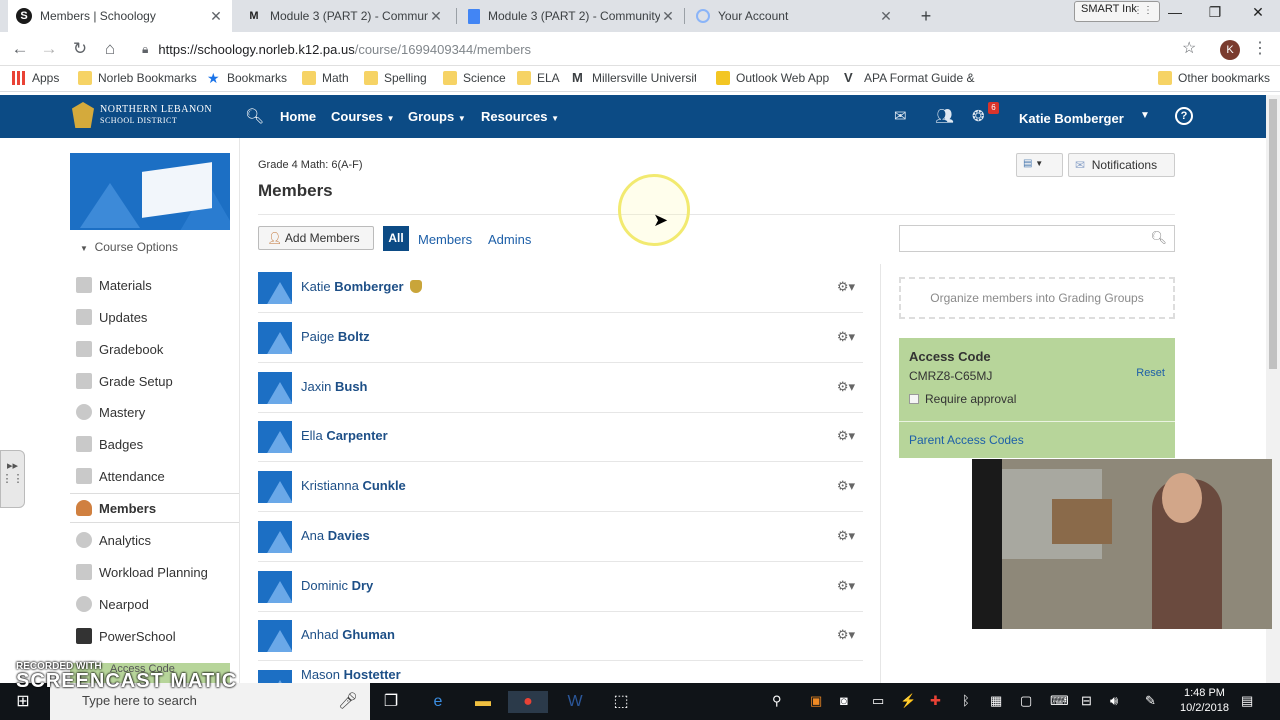 Image resolution: width=1280 pixels, height=720 pixels. What do you see at coordinates (483, 702) in the screenshot?
I see `file-explorer-icon: ▬` at bounding box center [483, 702].